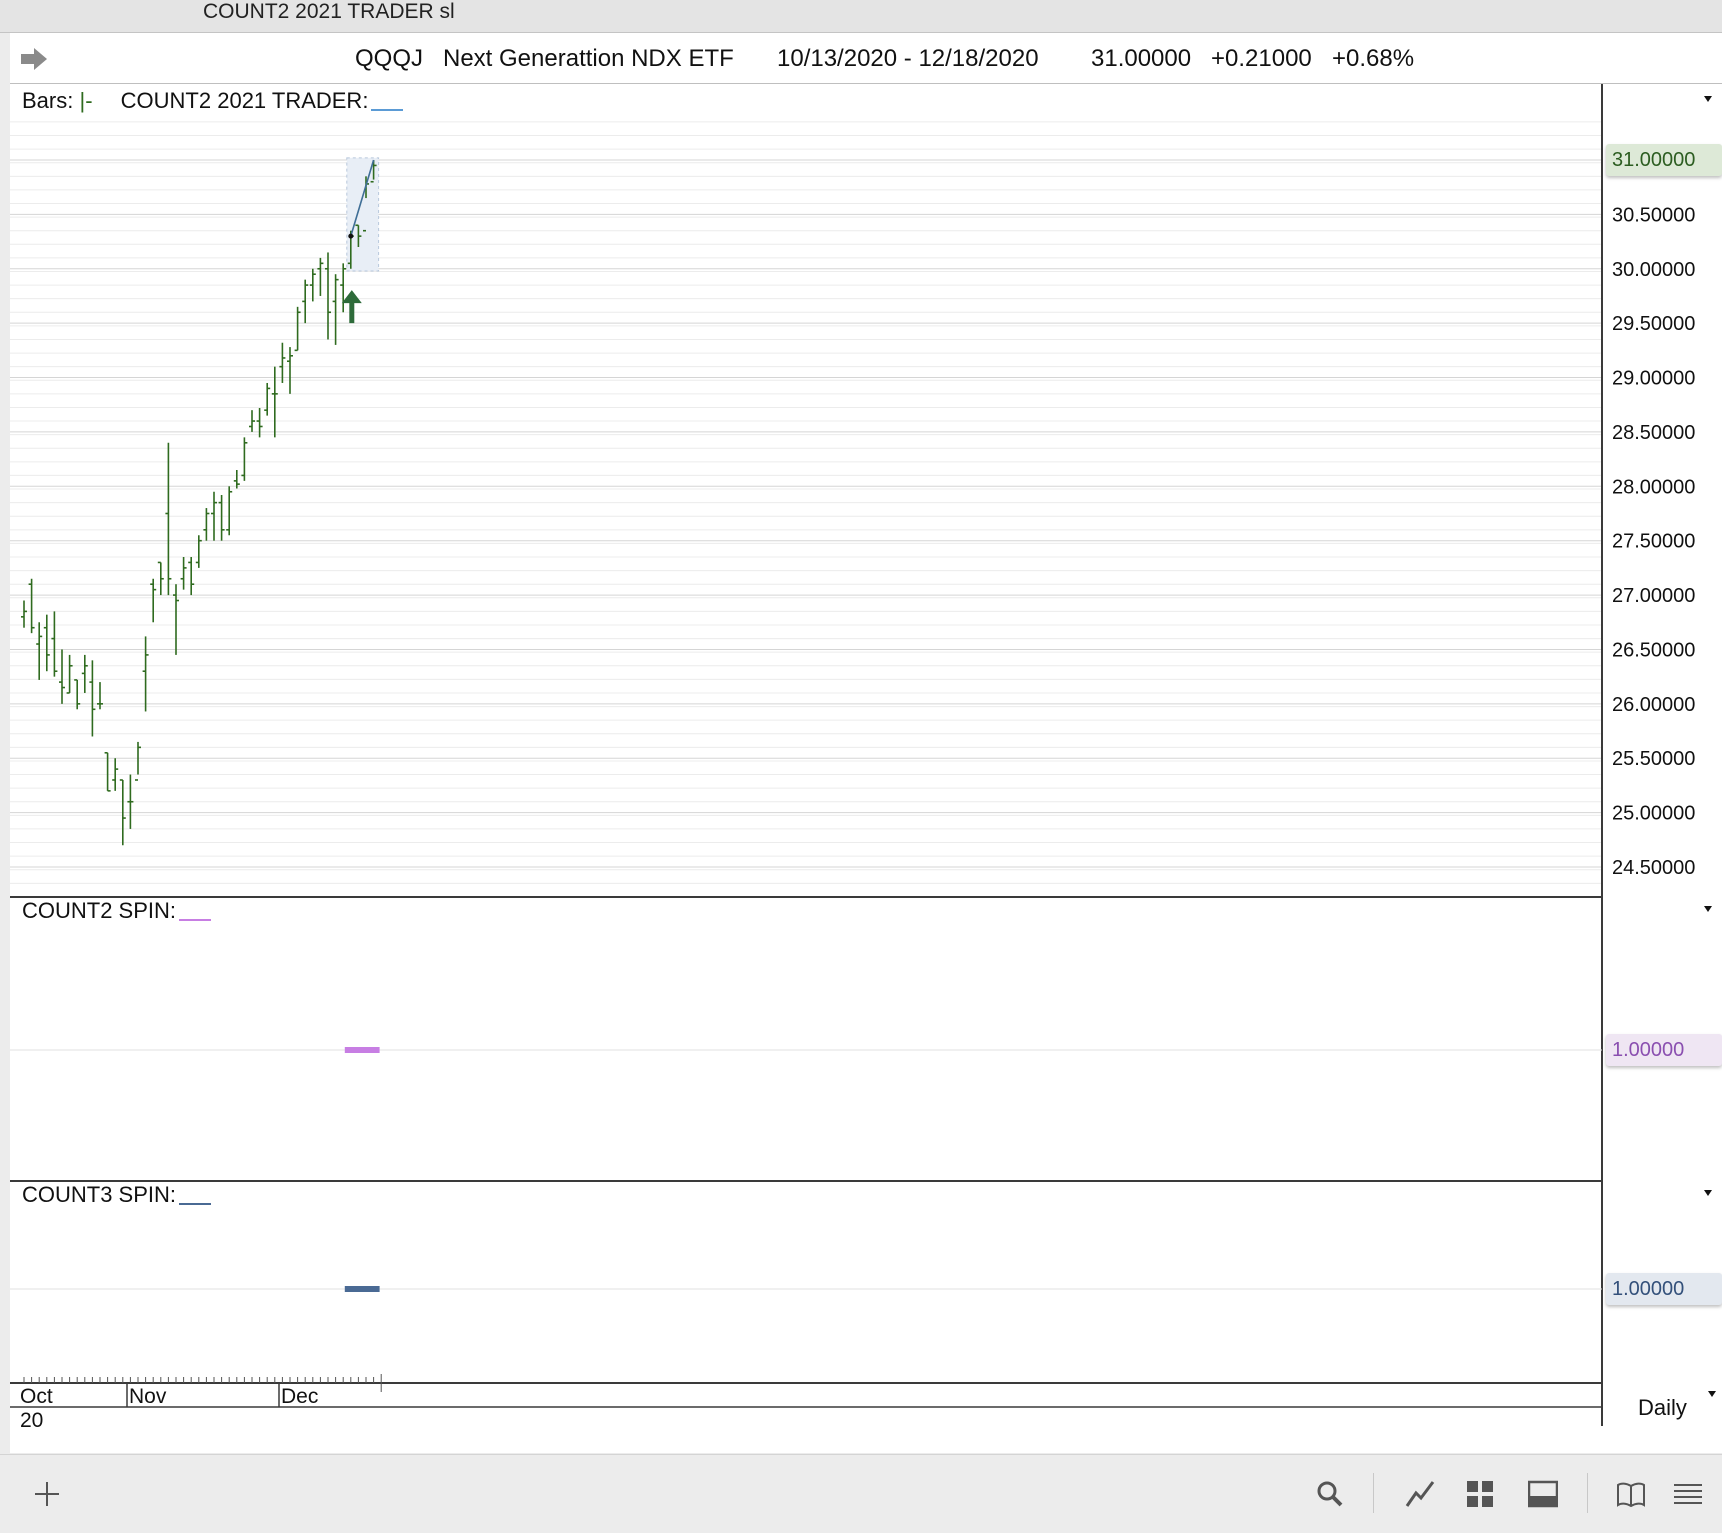  I want to click on x-month-label: Nov, so click(148, 1396).